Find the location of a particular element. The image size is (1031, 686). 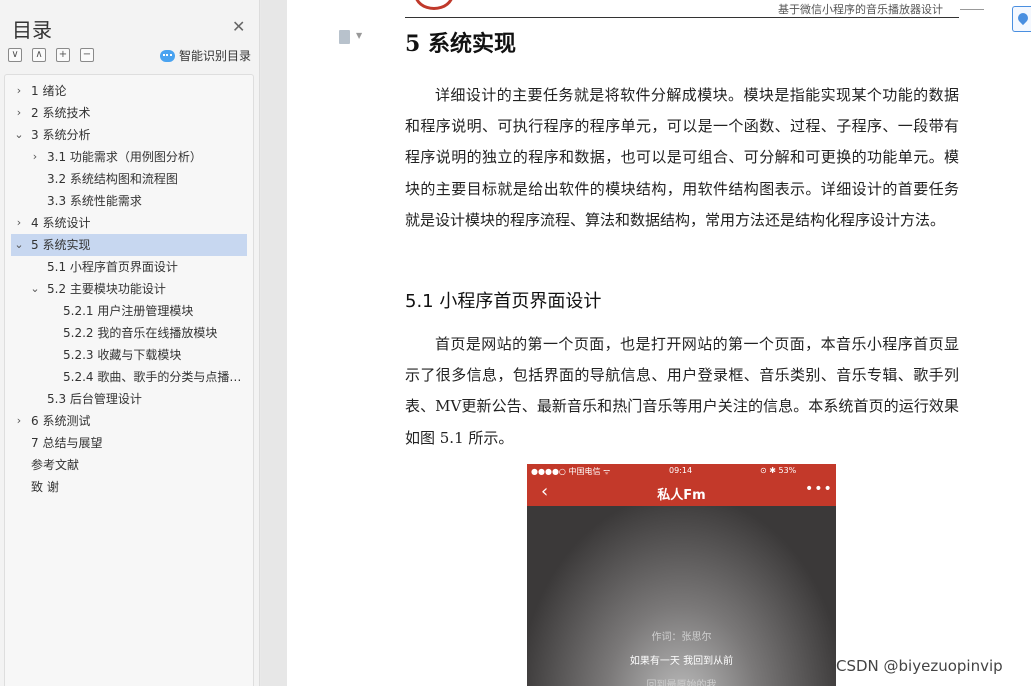

toc-item: 3.3 系统性能需求 is located at coordinates (129, 201).